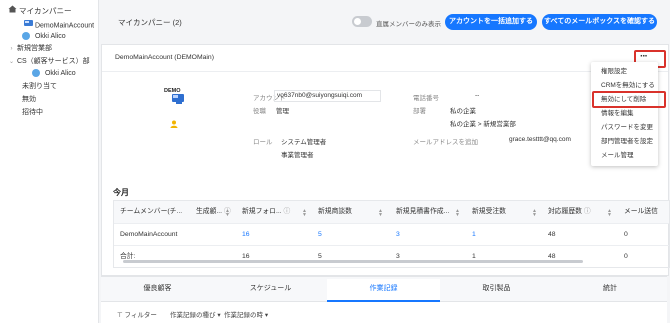  I want to click on table-cell-link: 3, so click(428, 234).